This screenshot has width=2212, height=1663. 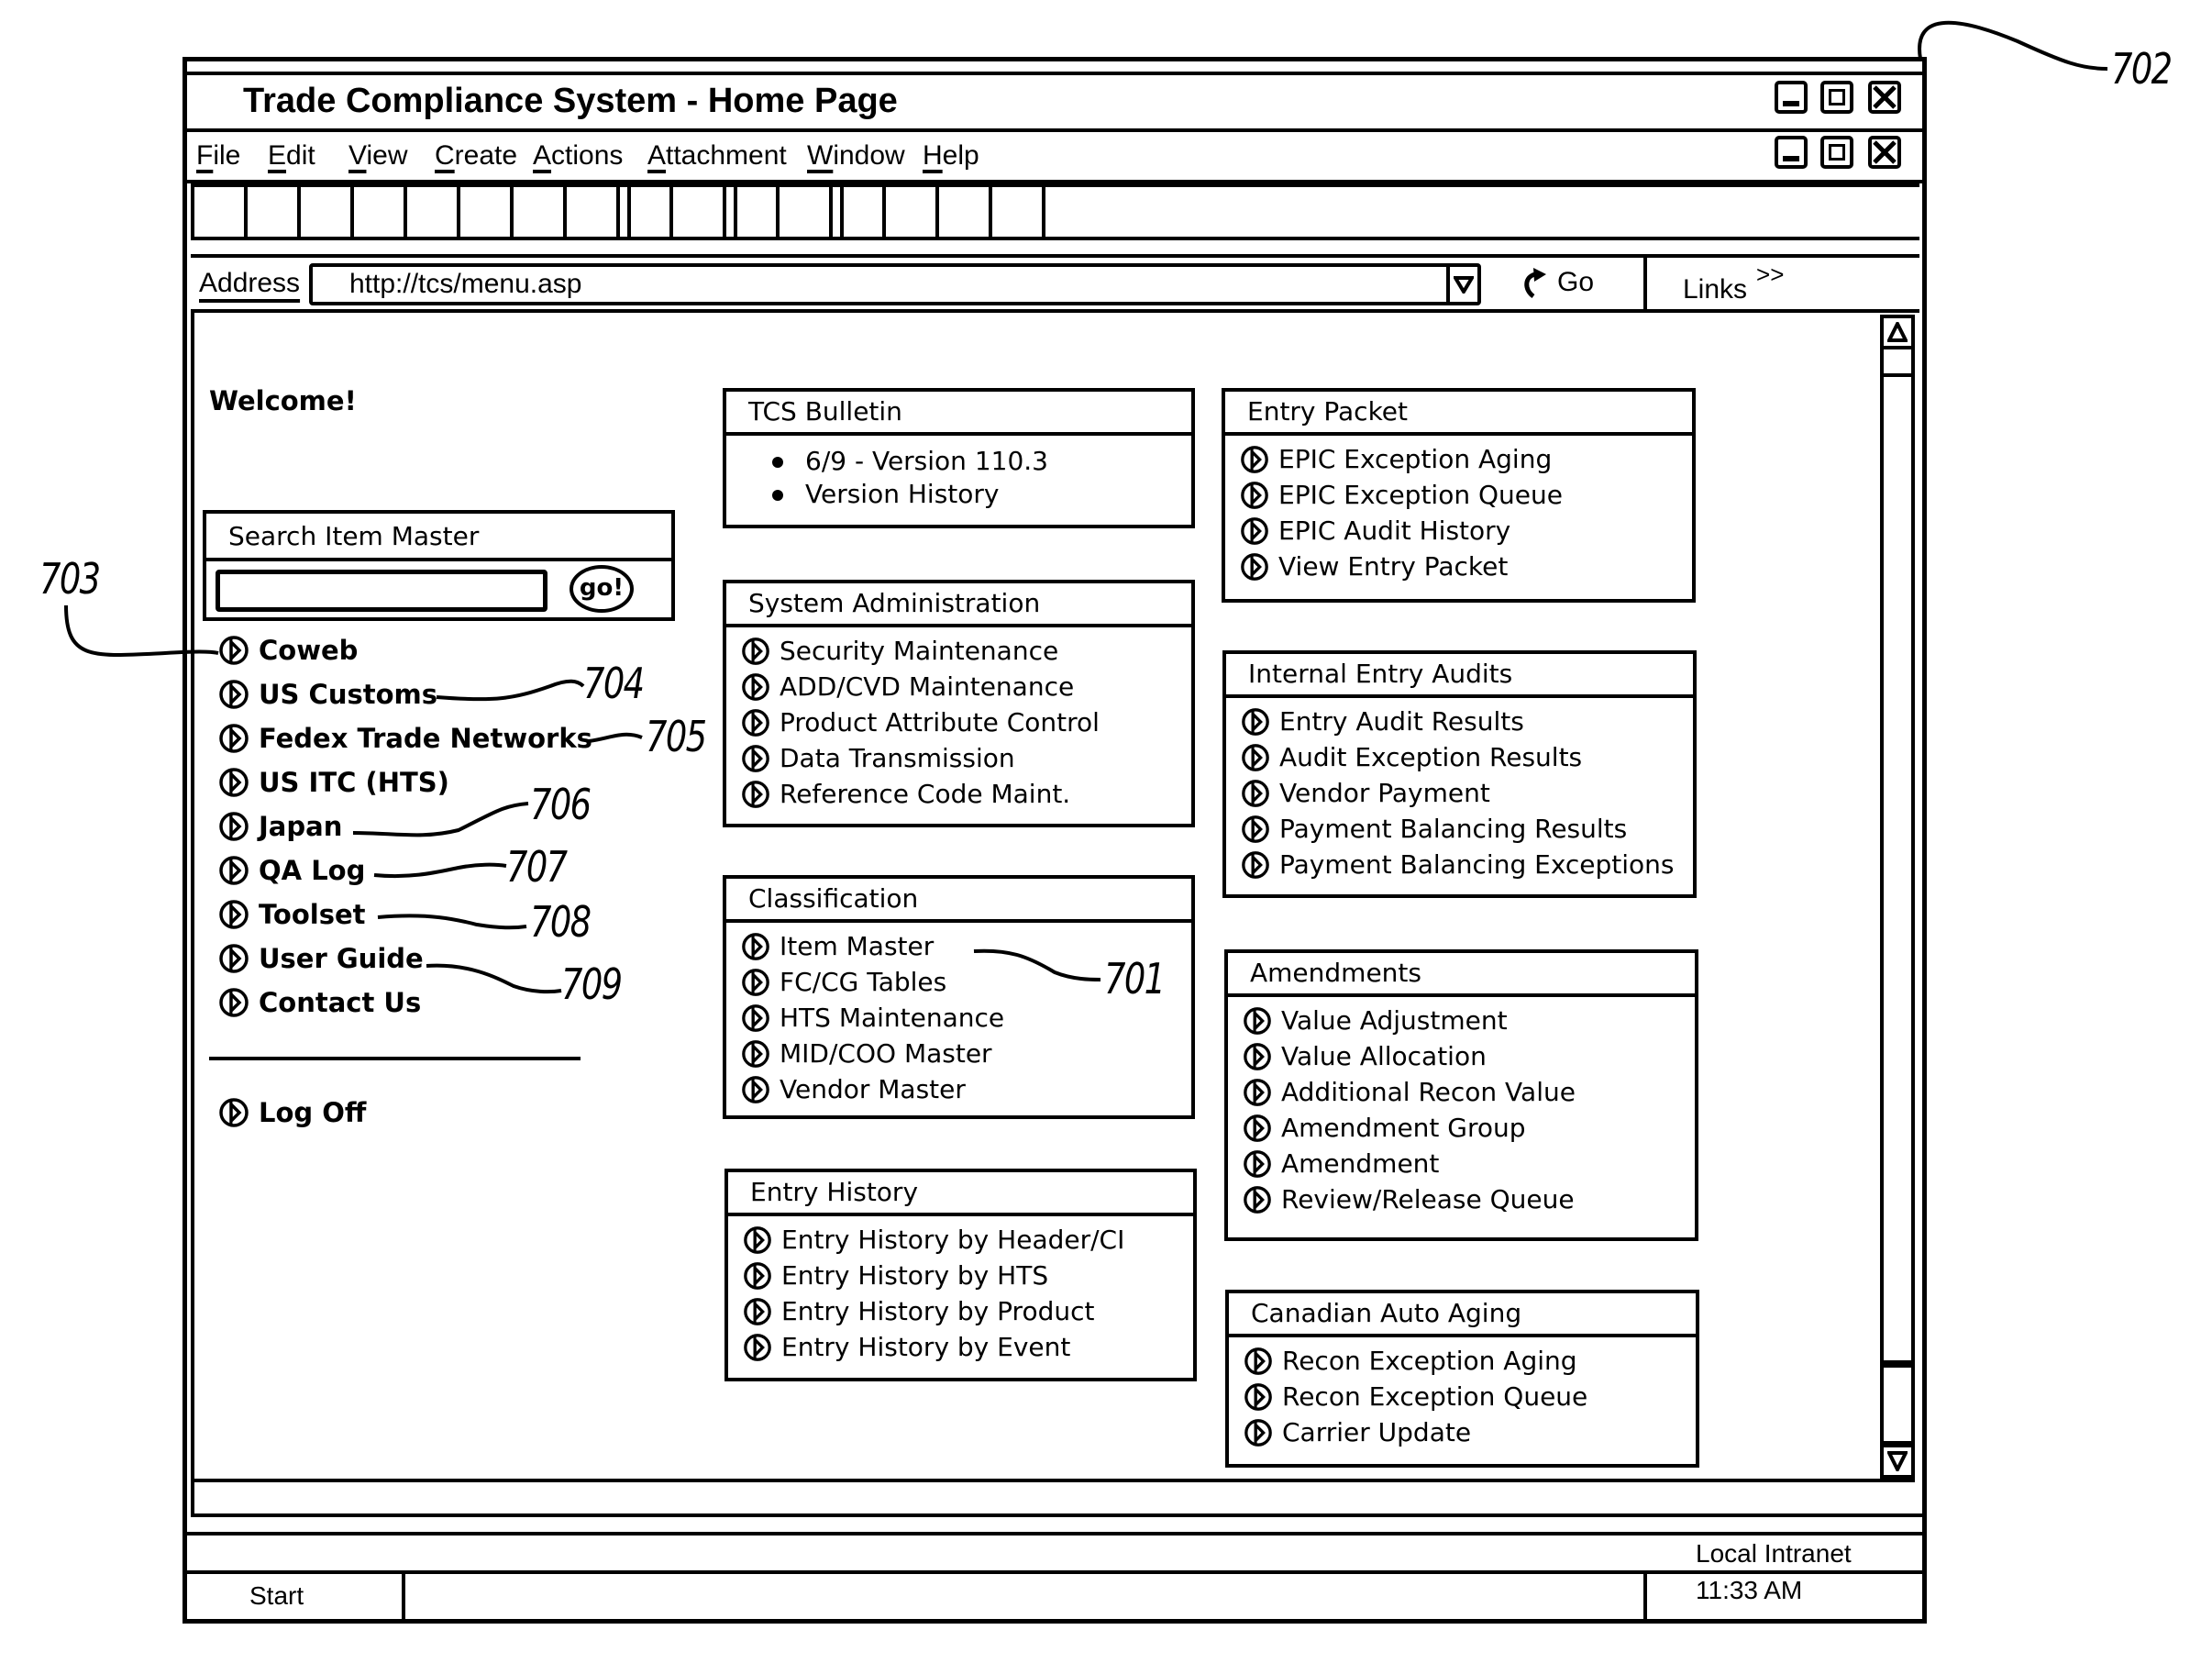 What do you see at coordinates (561, 922) in the screenshot?
I see `annotation-708: 708` at bounding box center [561, 922].